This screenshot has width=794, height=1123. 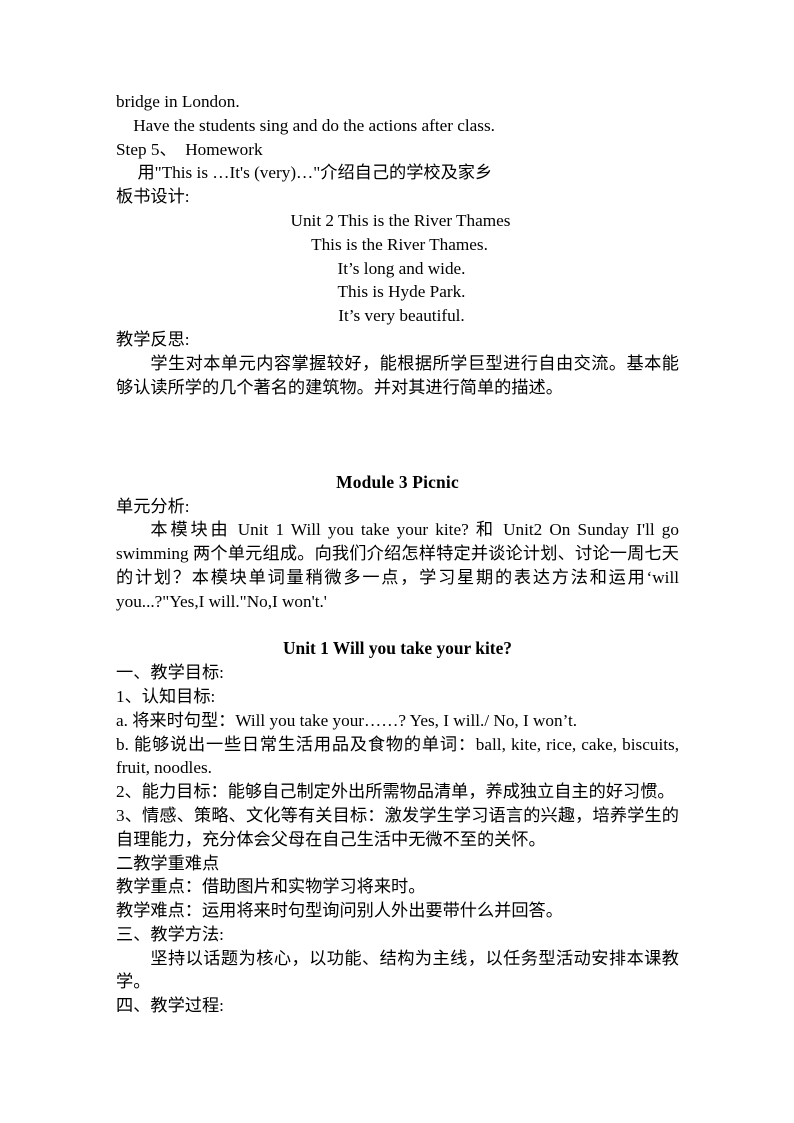 What do you see at coordinates (166, 696) in the screenshot?
I see `label-cognitive-objectives: 1、认知目标:` at bounding box center [166, 696].